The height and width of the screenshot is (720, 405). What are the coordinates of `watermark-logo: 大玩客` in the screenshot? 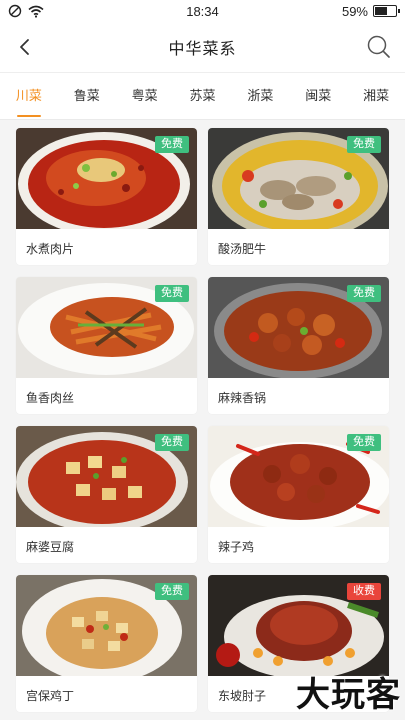 It's located at (348, 695).